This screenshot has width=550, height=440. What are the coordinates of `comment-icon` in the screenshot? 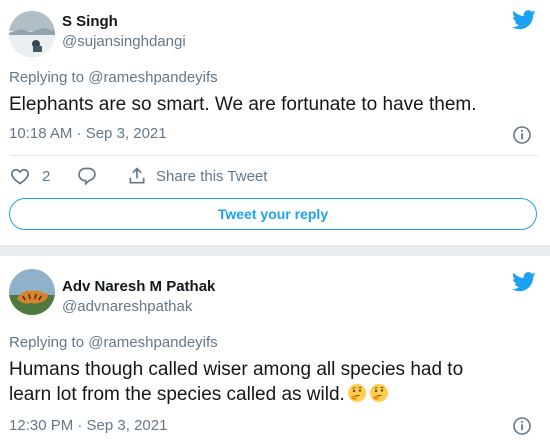 It's located at (87, 176).